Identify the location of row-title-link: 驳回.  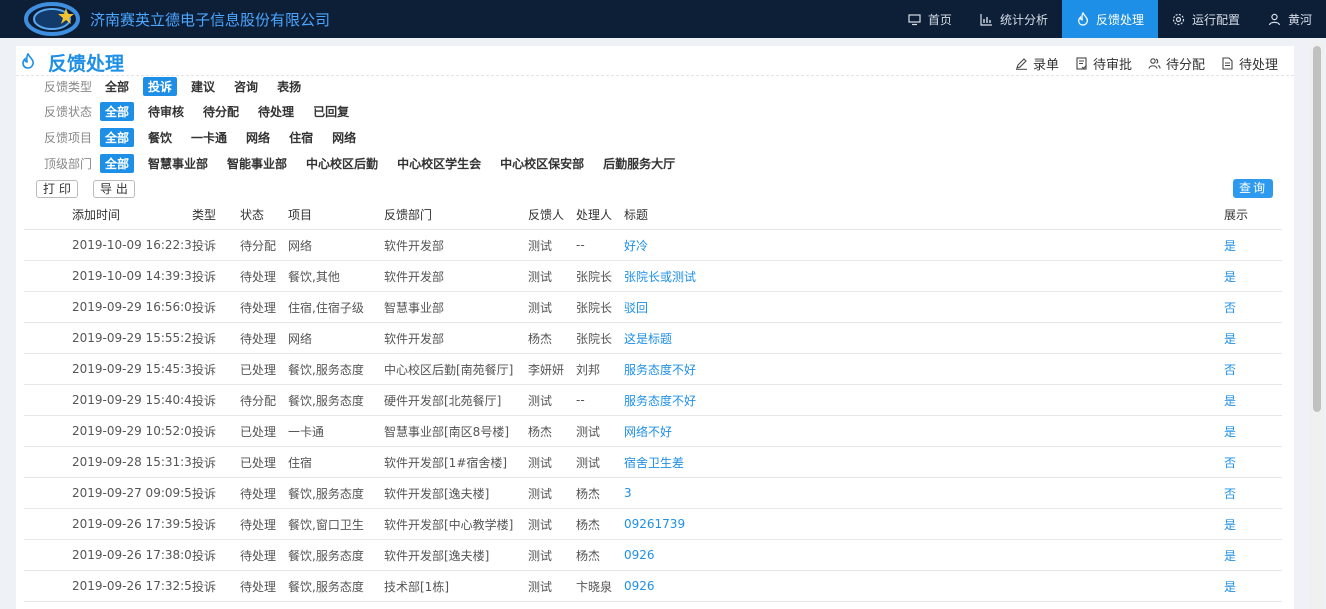
(924, 307).